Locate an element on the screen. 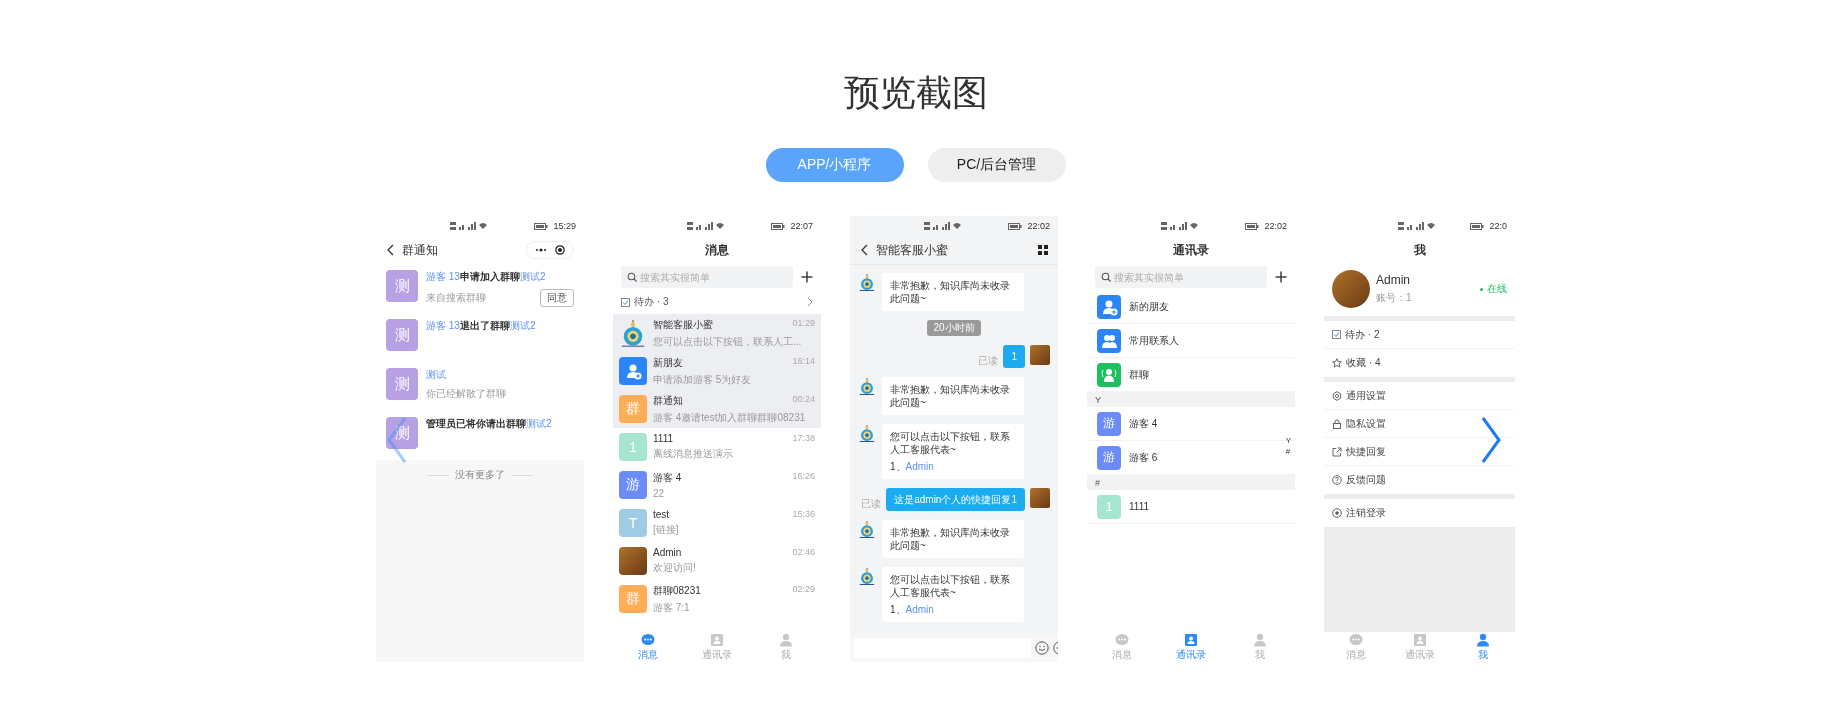  user-name: Admin is located at coordinates (1393, 280).